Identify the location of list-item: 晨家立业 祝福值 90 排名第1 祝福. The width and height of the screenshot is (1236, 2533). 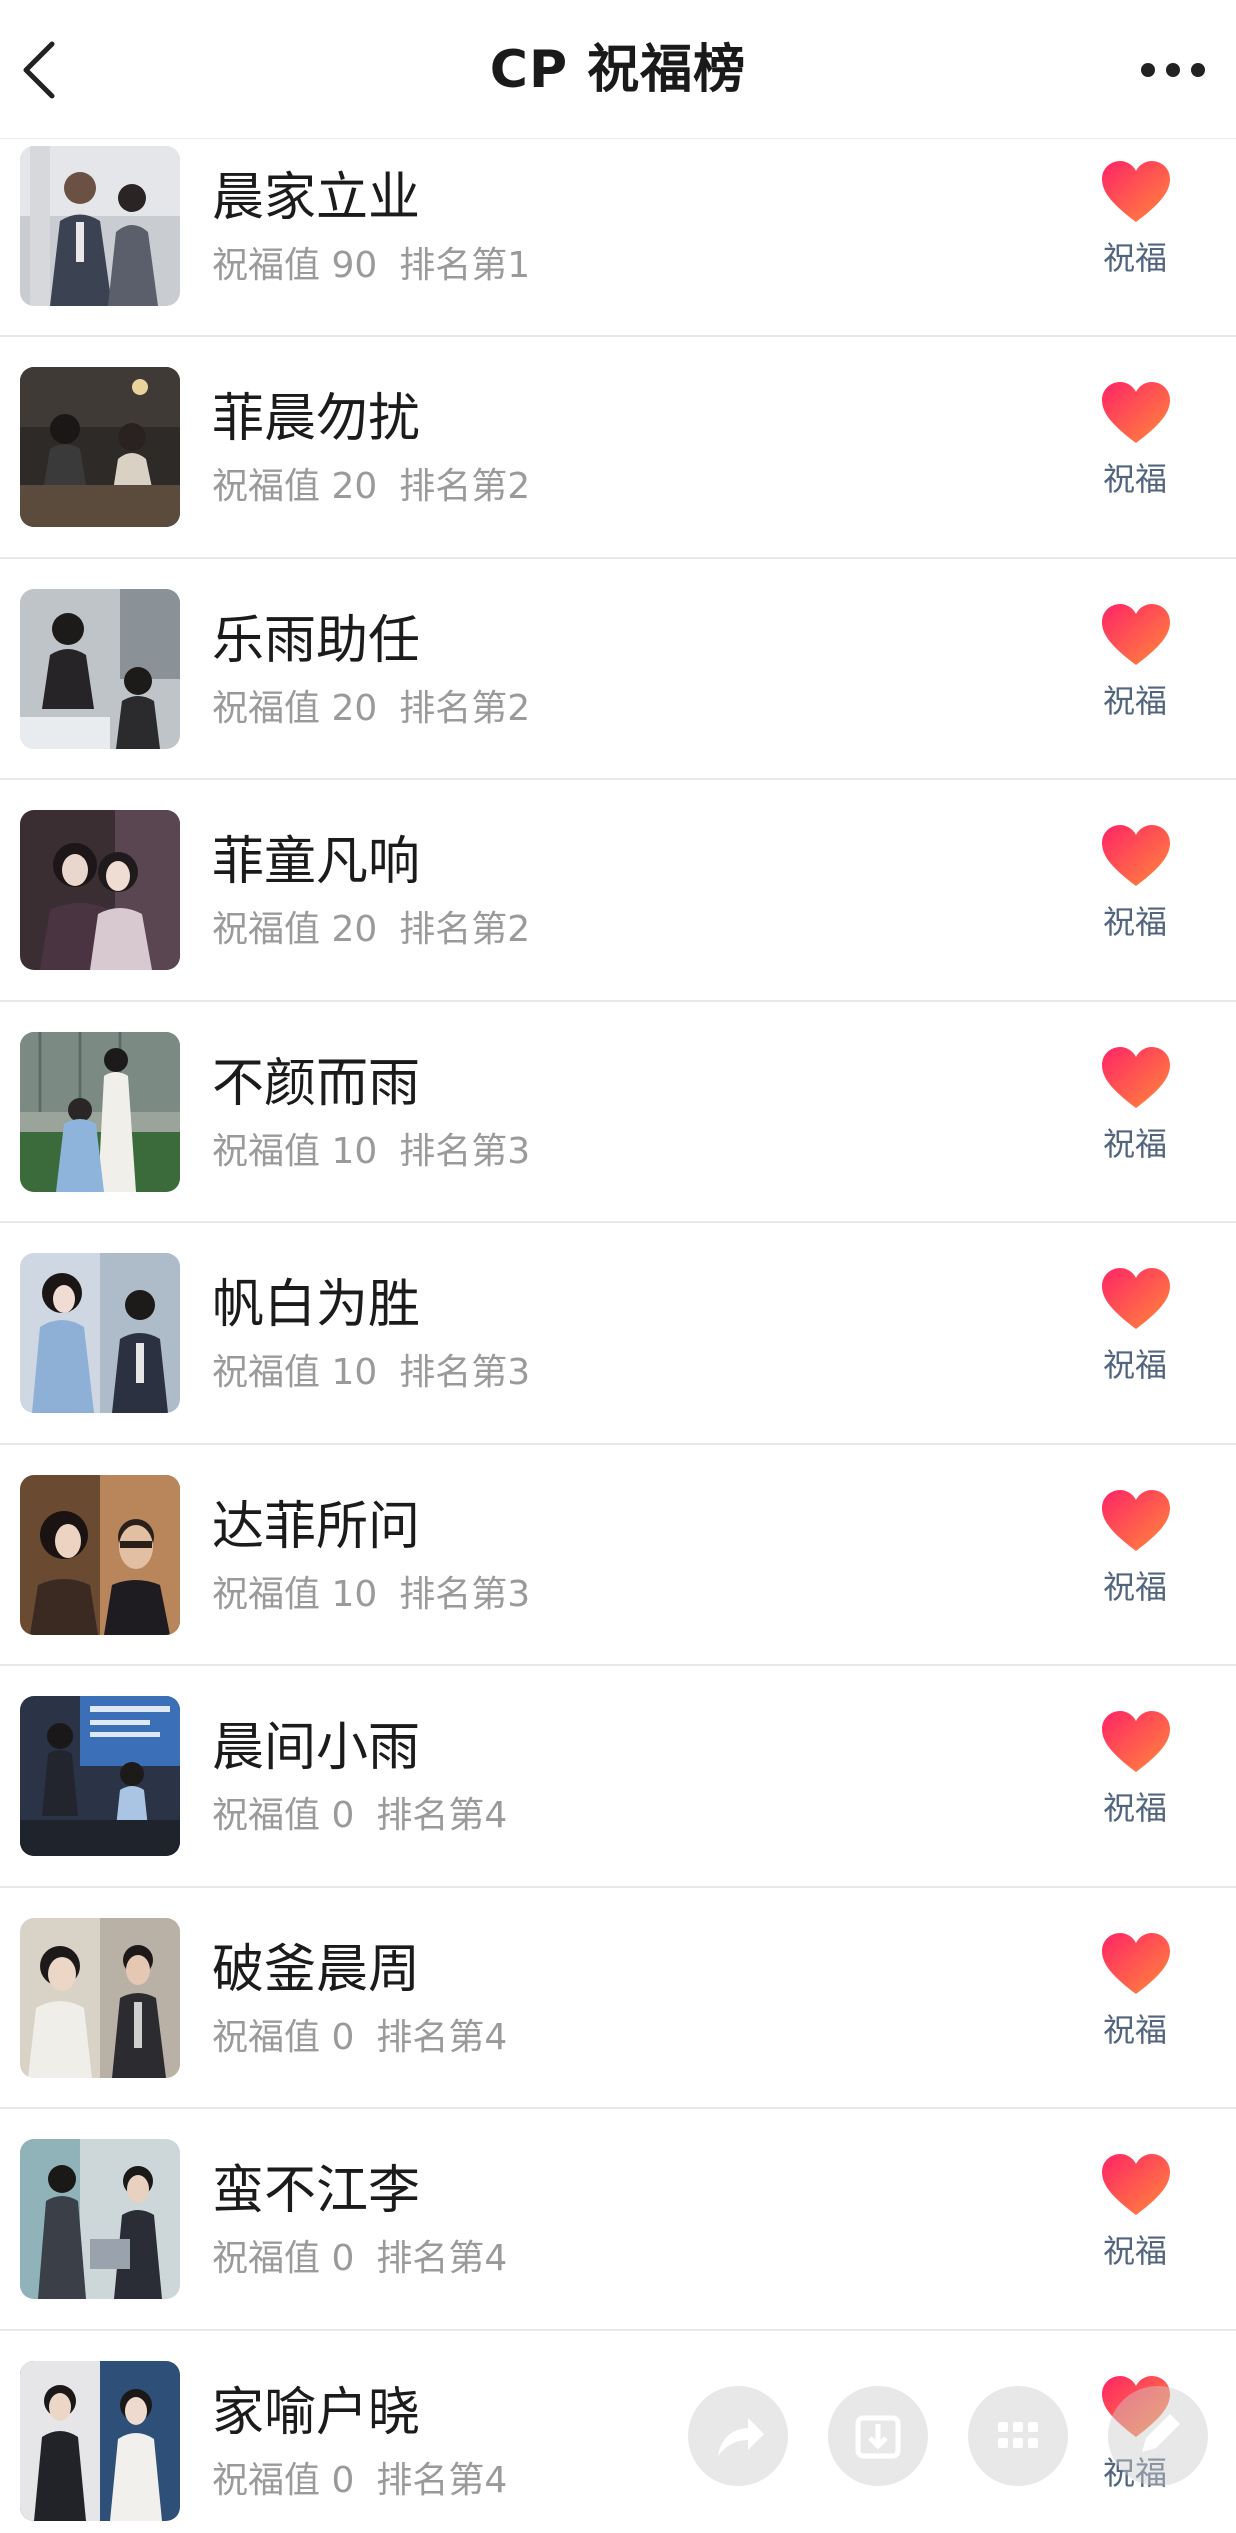
(618, 237).